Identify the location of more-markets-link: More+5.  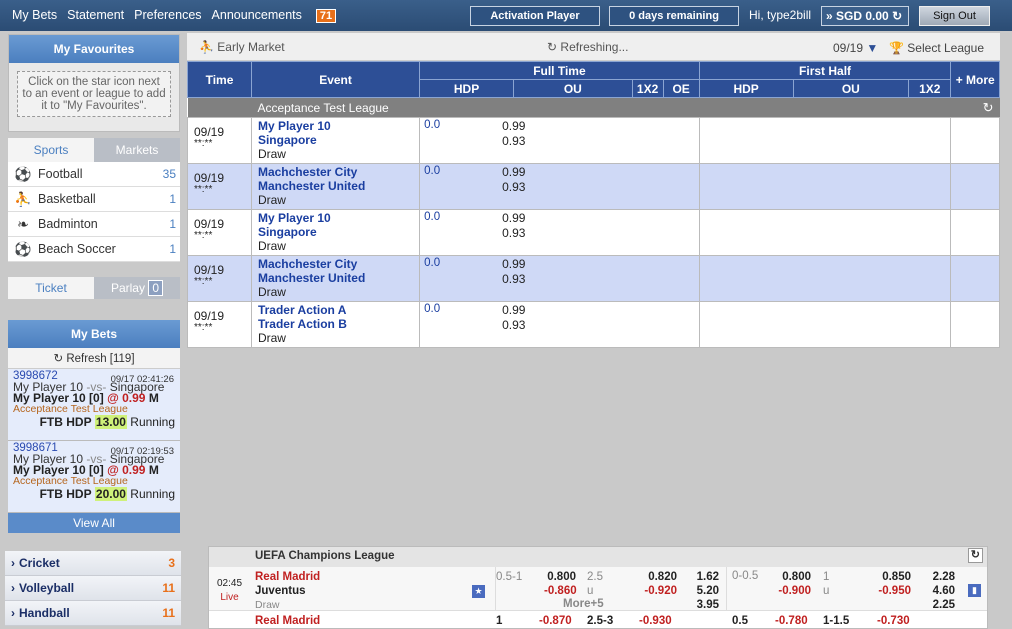
(583, 604).